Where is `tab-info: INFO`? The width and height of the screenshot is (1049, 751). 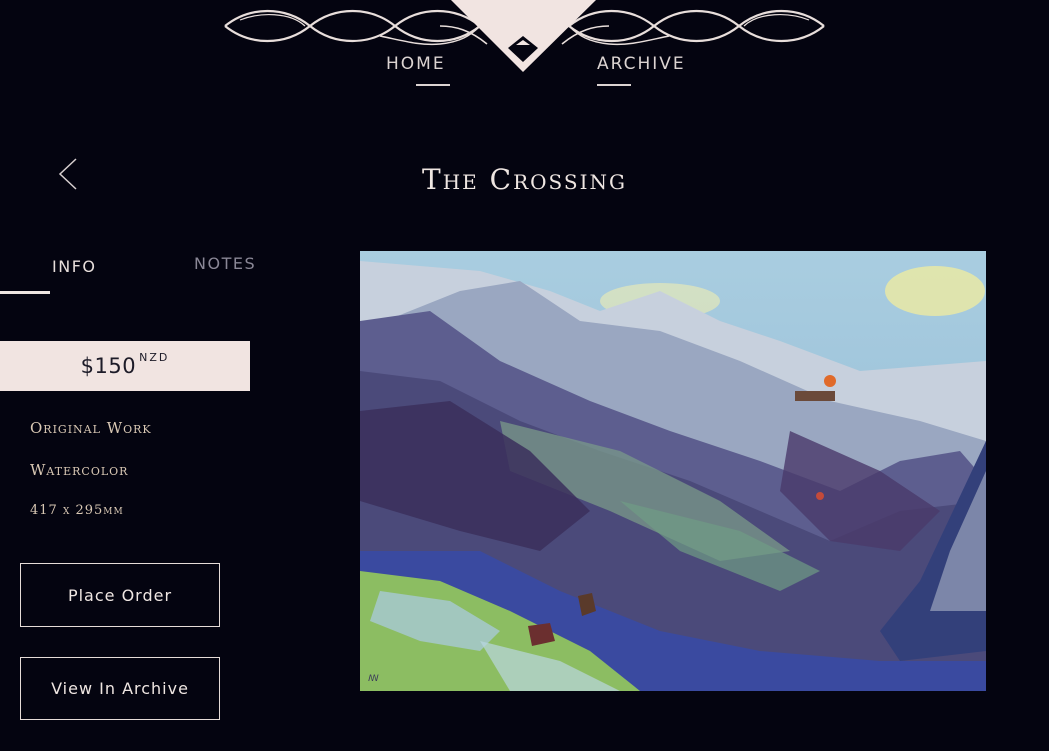
tab-info: INFO is located at coordinates (74, 266).